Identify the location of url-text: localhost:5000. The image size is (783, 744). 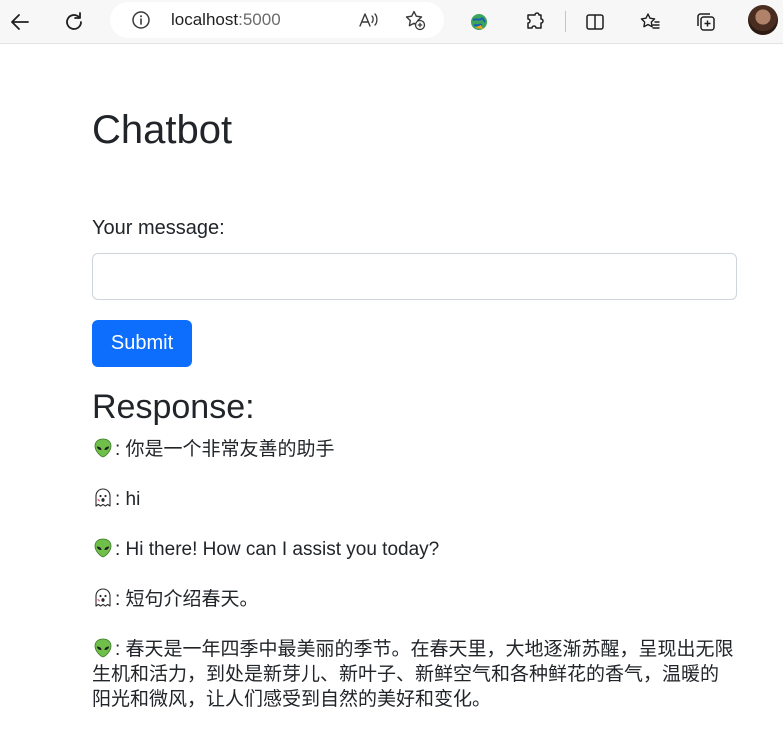
(226, 20).